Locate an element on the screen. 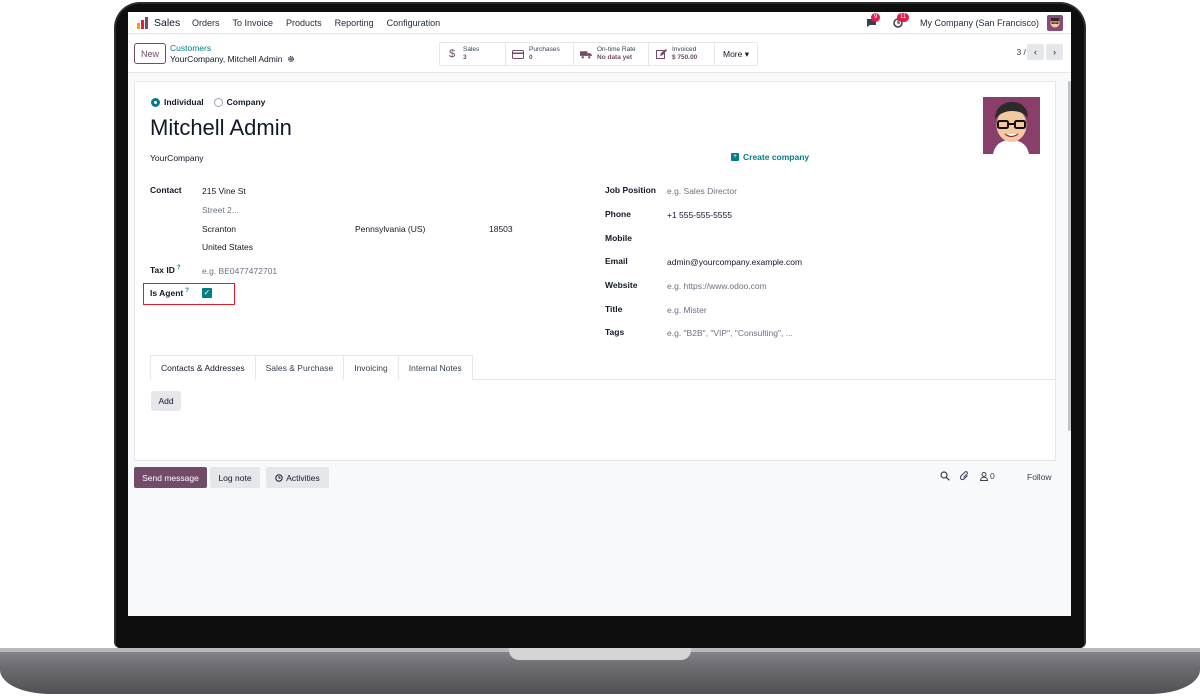 The image size is (1200, 697). avatar-illustration-icon is located at coordinates (1011, 125).